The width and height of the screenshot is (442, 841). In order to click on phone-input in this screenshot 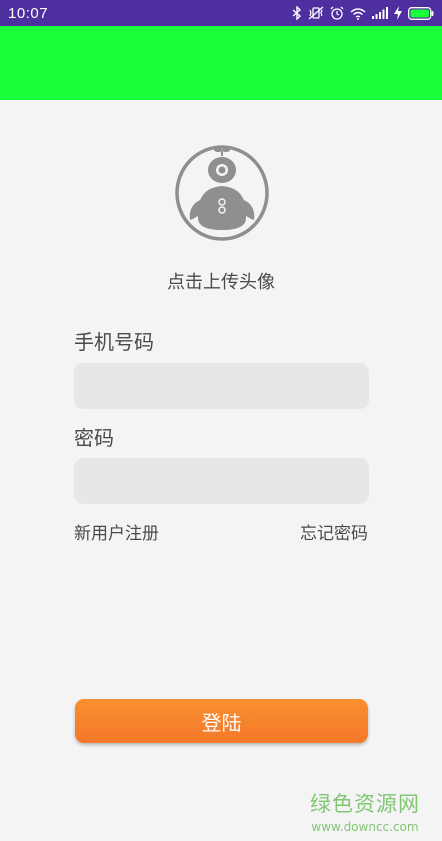, I will do `click(221, 386)`.